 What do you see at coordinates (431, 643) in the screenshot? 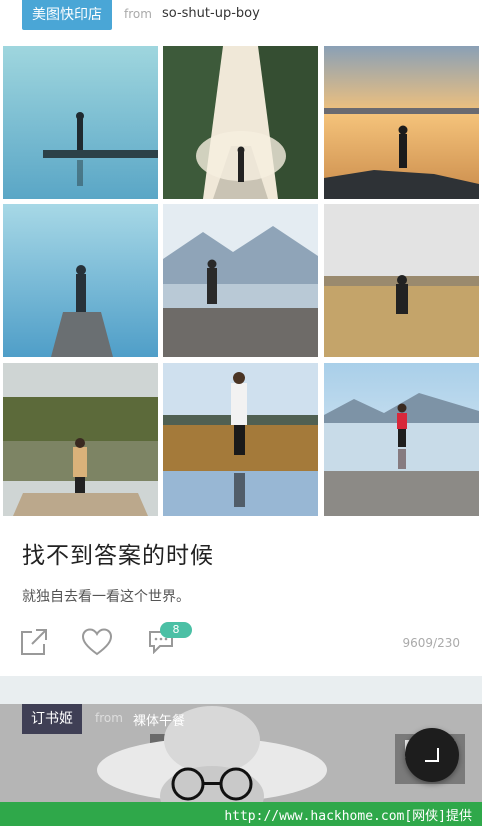
I see `view-stats: 9609/230` at bounding box center [431, 643].